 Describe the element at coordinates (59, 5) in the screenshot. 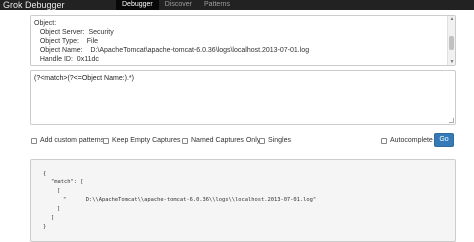

I see `brand-title: Grok Debugger` at that location.